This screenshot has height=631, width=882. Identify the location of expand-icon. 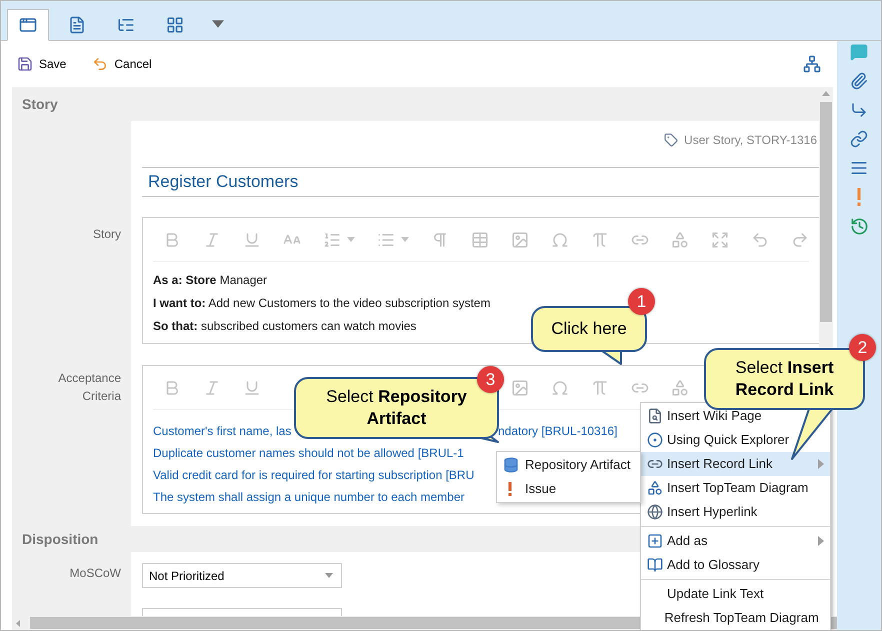
(720, 239).